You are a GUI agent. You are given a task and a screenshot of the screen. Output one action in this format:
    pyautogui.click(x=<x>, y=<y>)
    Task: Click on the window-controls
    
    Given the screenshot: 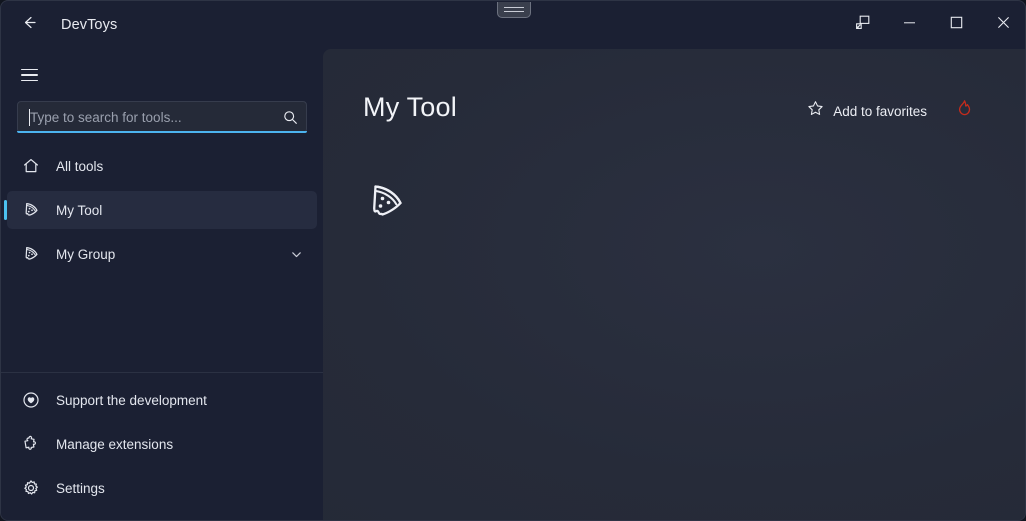 What is the action you would take?
    pyautogui.click(x=932, y=24)
    